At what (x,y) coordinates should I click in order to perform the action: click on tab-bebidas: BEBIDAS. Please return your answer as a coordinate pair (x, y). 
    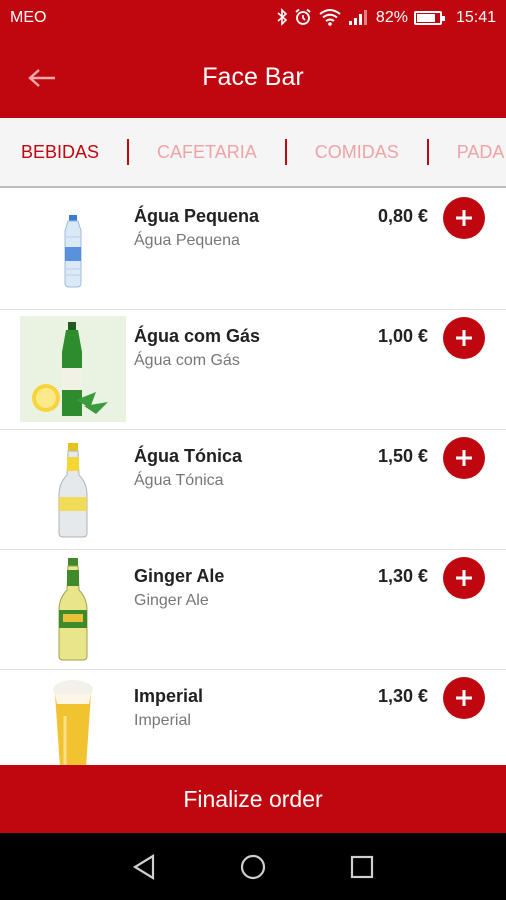
    Looking at the image, I should click on (63, 152).